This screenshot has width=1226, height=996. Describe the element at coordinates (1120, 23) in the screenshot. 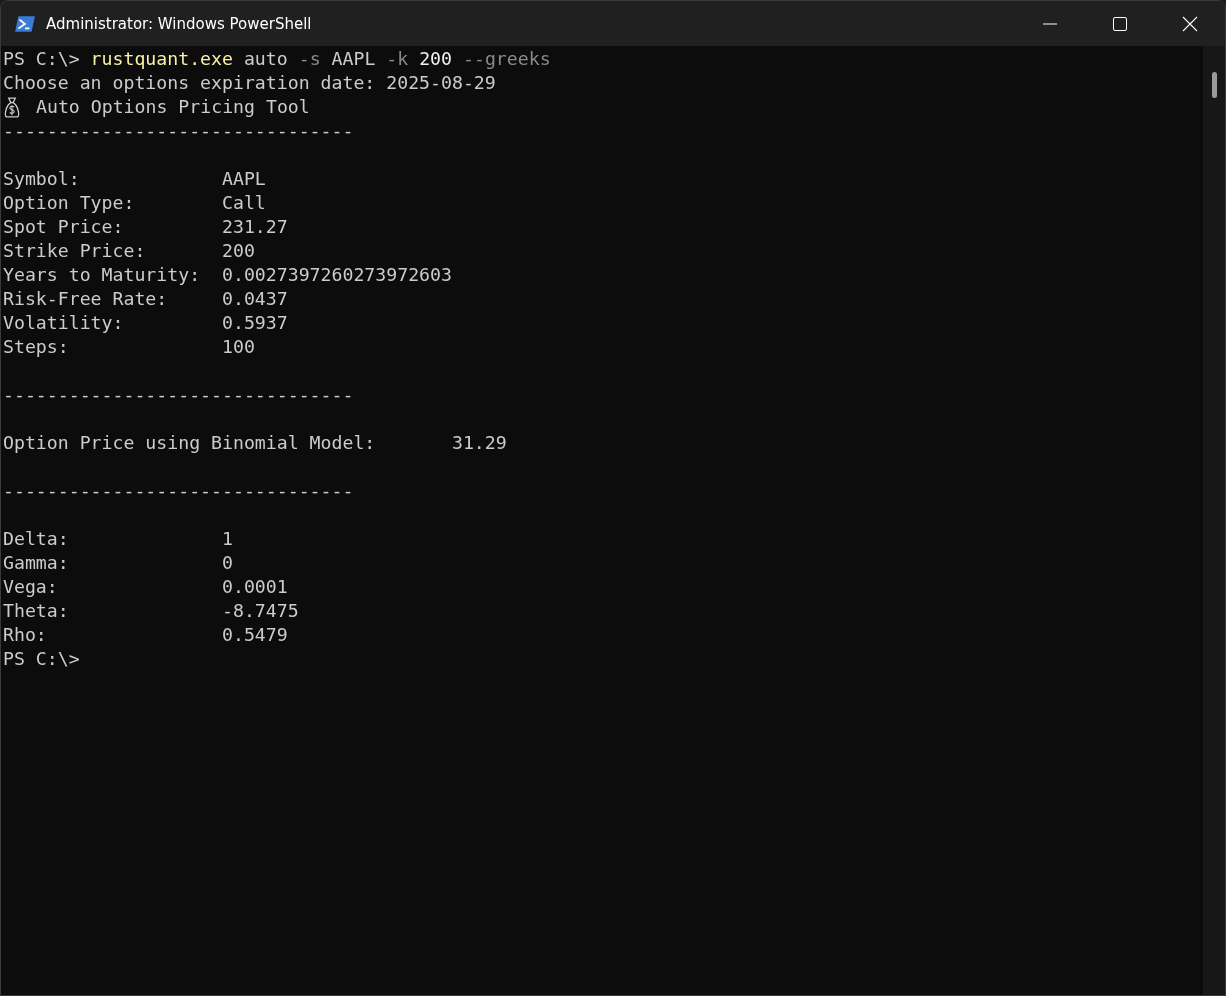

I see `maximize-icon` at that location.